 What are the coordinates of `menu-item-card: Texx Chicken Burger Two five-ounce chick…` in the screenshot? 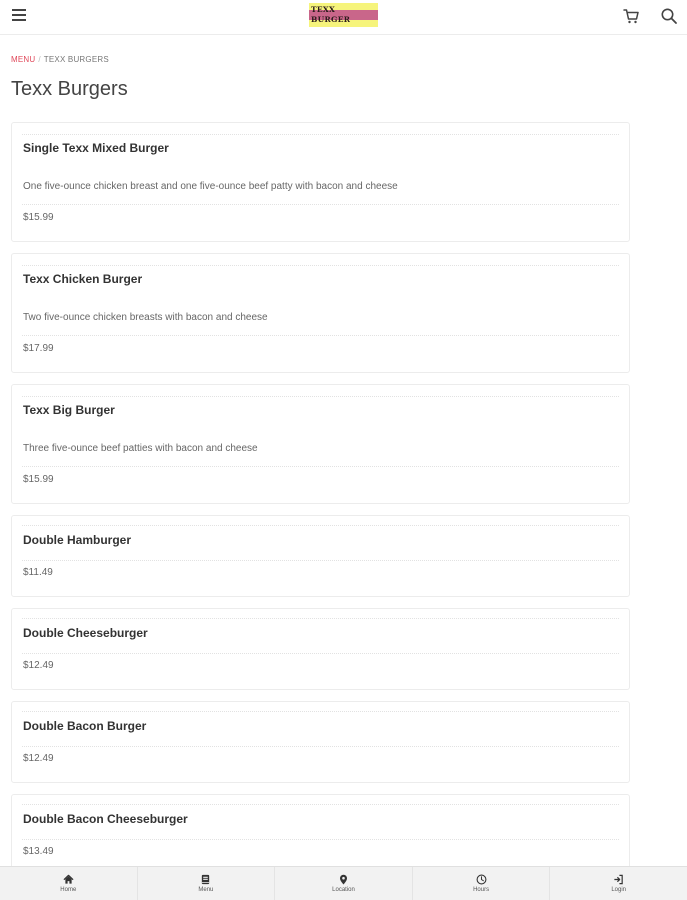 It's located at (320, 313).